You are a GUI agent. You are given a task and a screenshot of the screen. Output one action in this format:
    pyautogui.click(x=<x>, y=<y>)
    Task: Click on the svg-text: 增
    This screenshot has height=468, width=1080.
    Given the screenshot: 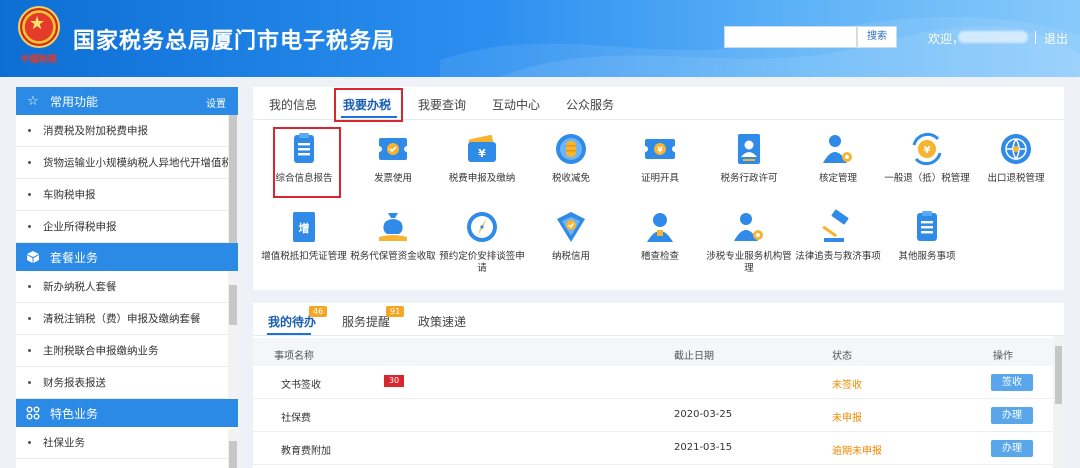 What is the action you would take?
    pyautogui.click(x=304, y=228)
    